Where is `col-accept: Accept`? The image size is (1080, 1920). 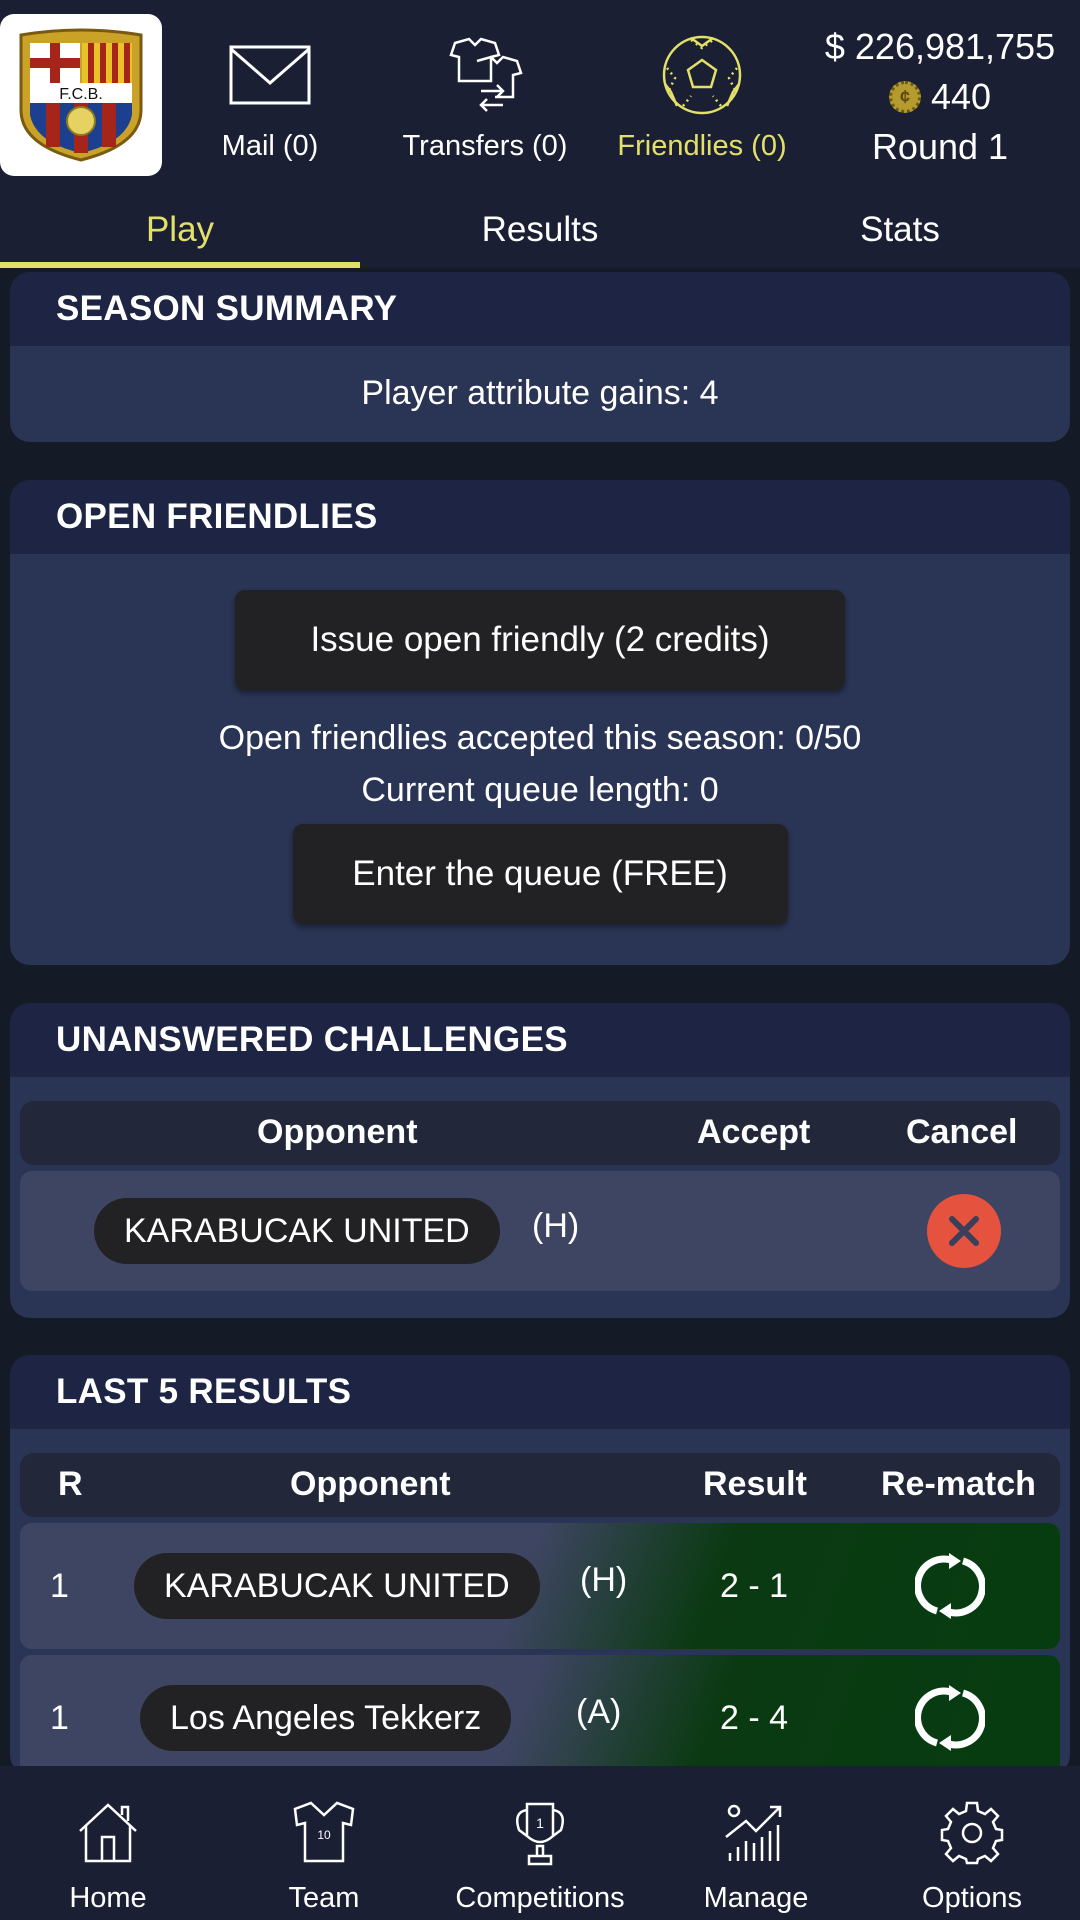 col-accept: Accept is located at coordinates (754, 1132).